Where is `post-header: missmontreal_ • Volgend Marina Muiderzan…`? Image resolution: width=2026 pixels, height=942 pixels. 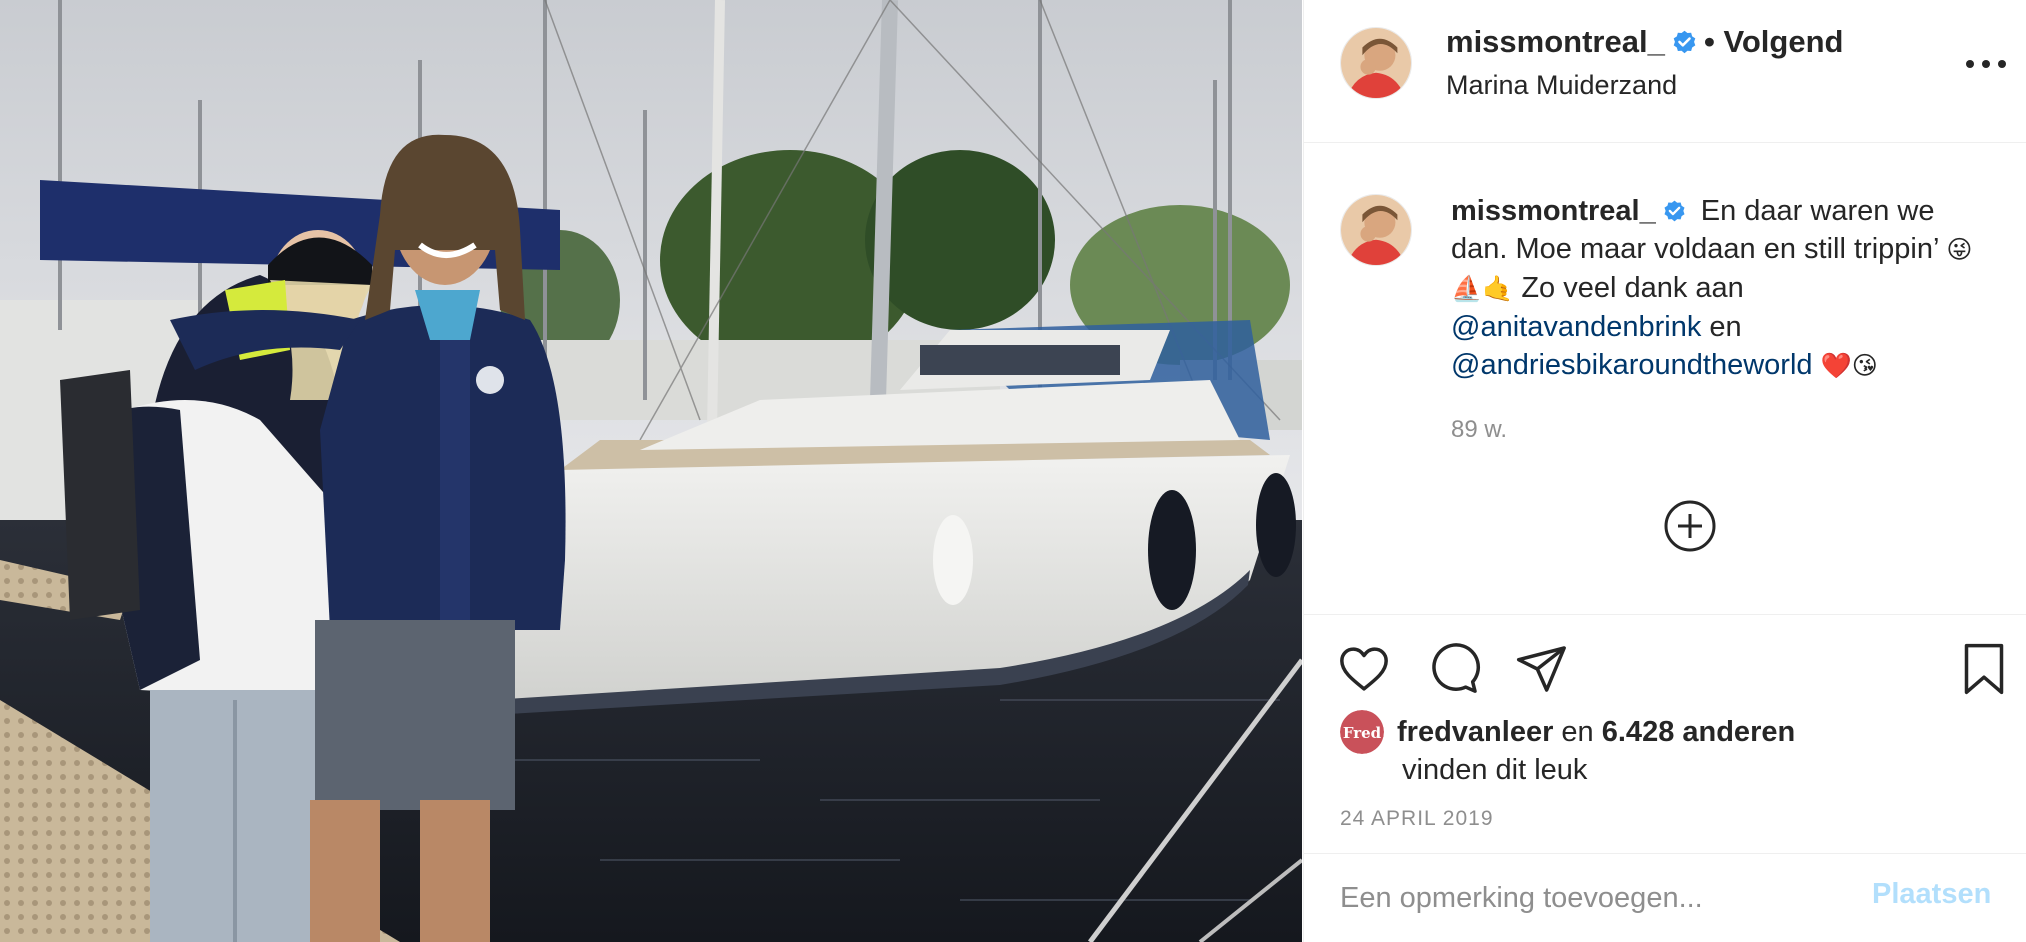 post-header: missmontreal_ • Volgend Marina Muiderzan… is located at coordinates (1665, 71).